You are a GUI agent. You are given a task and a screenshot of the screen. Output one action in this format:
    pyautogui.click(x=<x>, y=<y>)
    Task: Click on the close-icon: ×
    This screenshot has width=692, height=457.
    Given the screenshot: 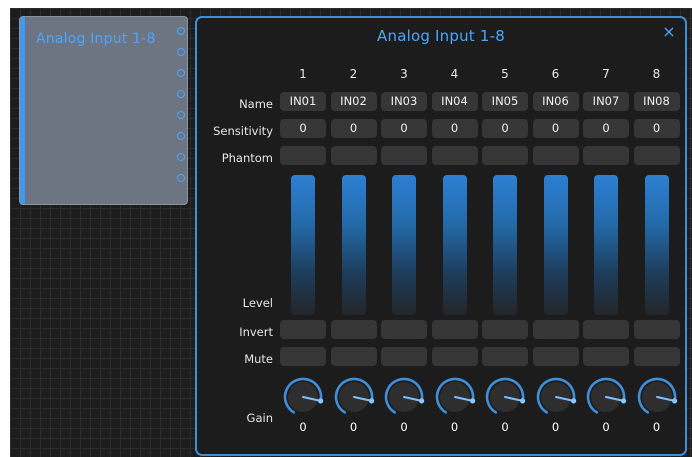 What is the action you would take?
    pyautogui.click(x=669, y=32)
    